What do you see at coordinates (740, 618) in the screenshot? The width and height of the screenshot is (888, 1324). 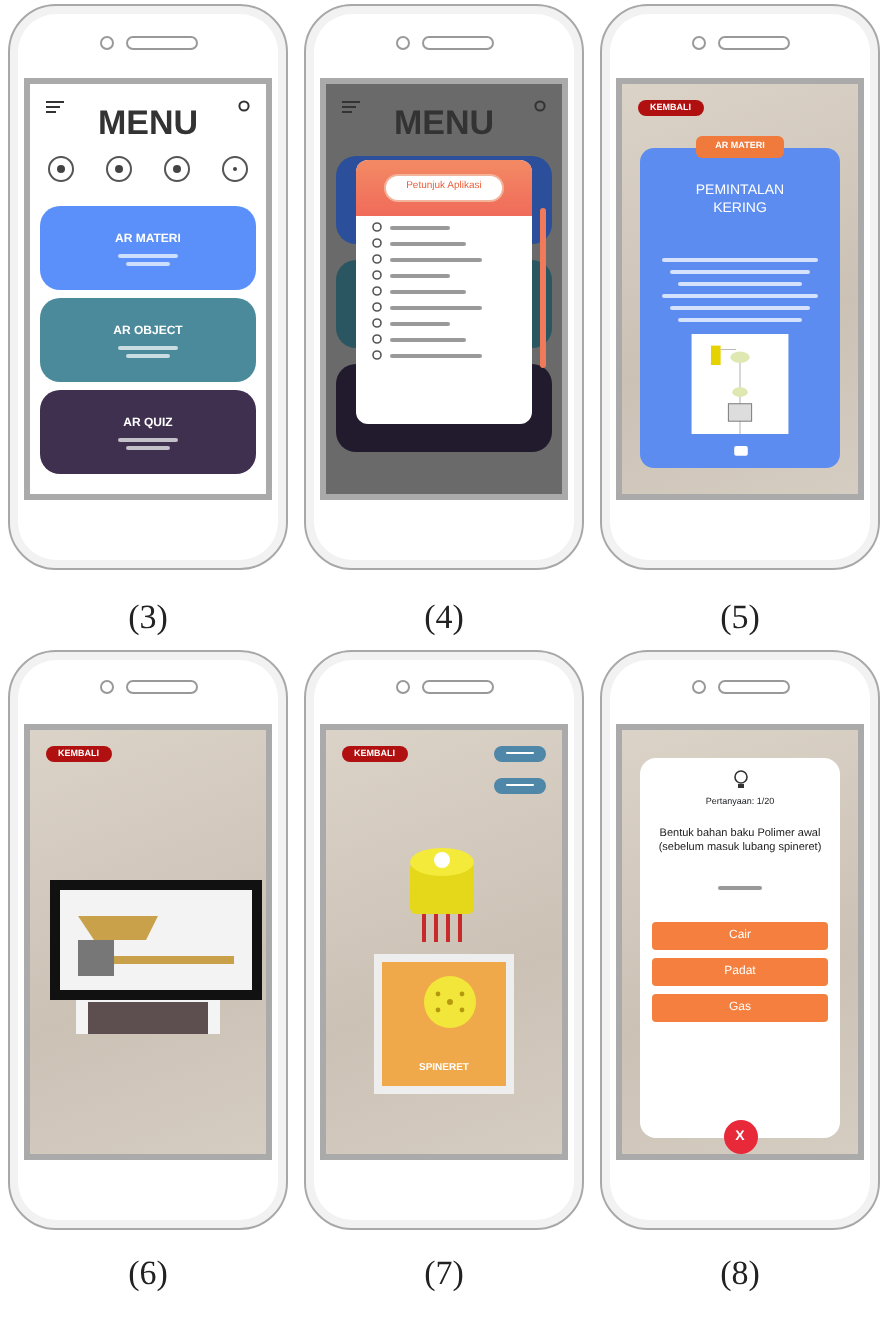 I see `figure-label: (5)` at bounding box center [740, 618].